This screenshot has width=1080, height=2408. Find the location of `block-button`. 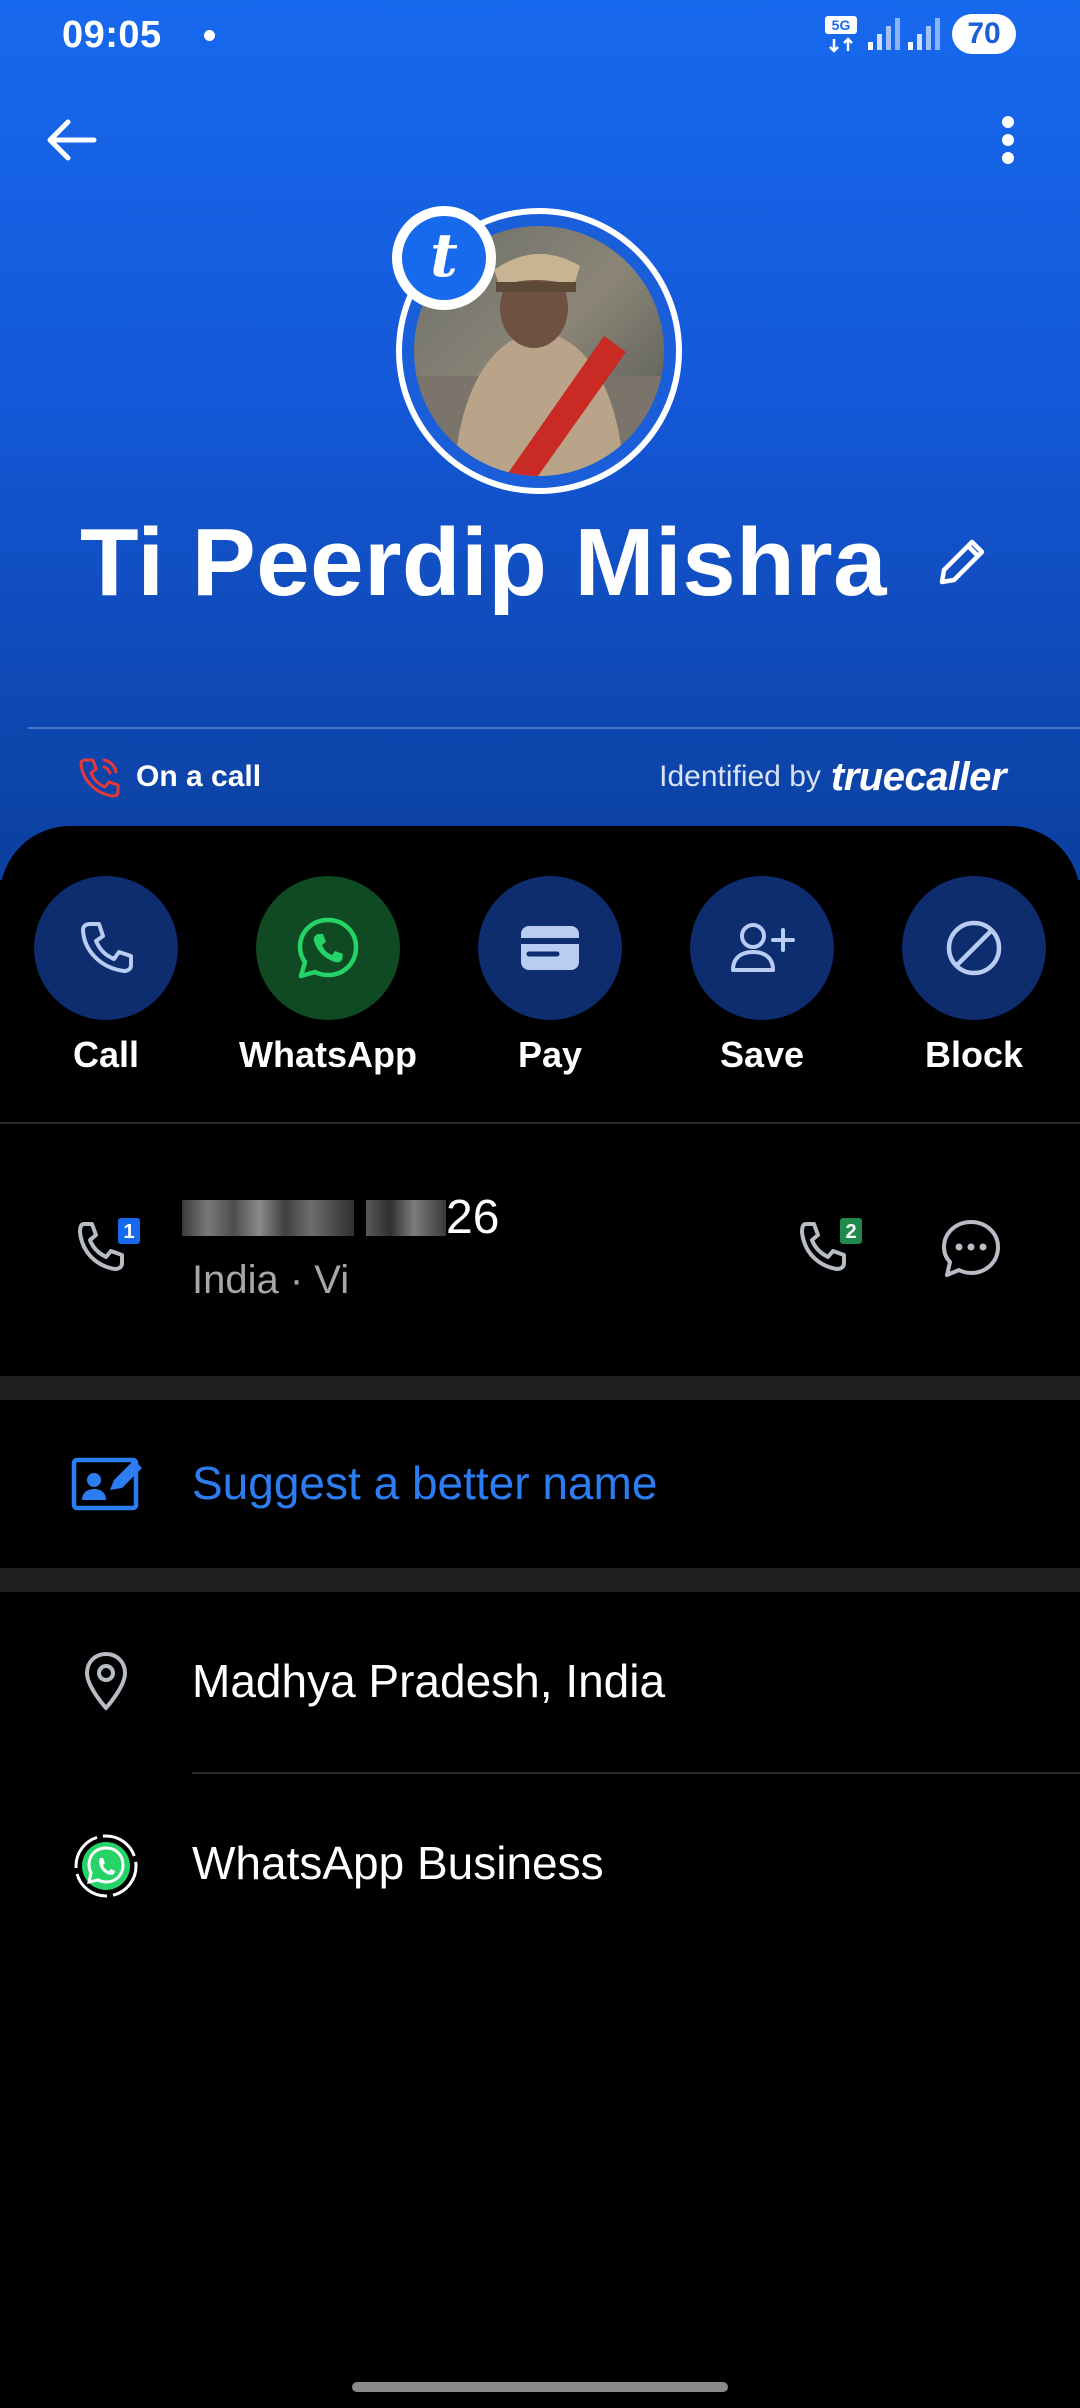

block-button is located at coordinates (974, 948).